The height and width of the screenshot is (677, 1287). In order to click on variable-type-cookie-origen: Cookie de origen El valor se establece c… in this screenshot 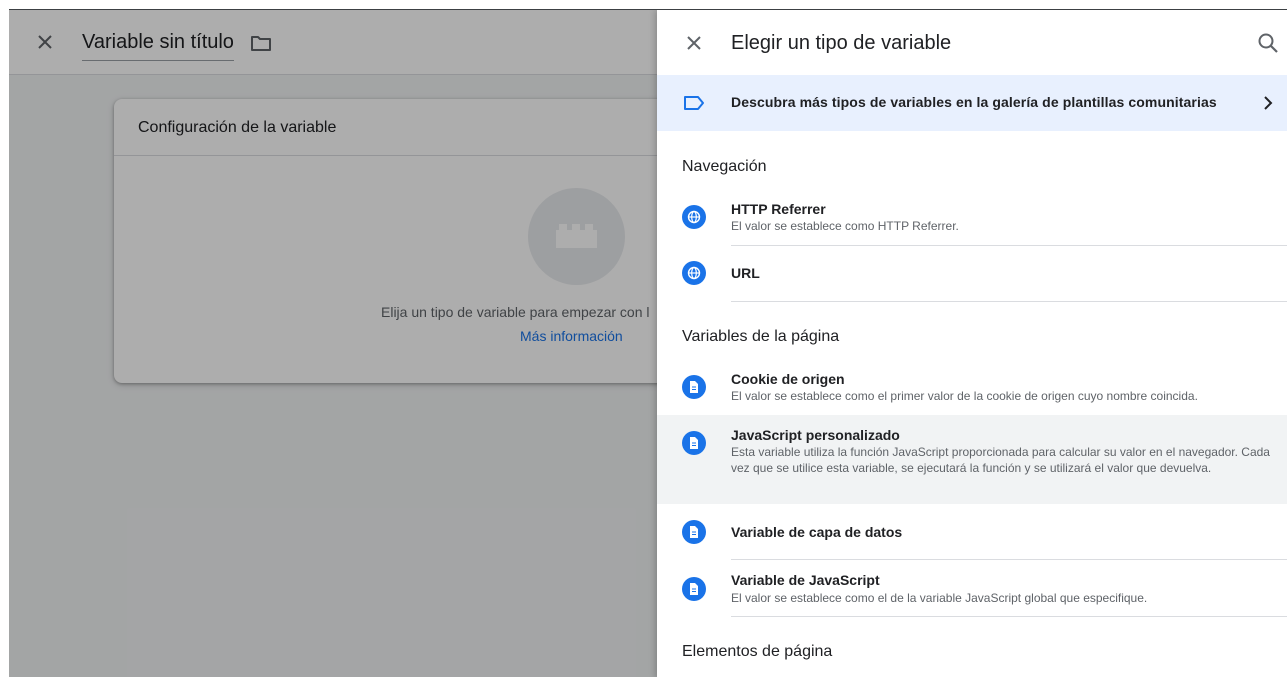, I will do `click(972, 387)`.